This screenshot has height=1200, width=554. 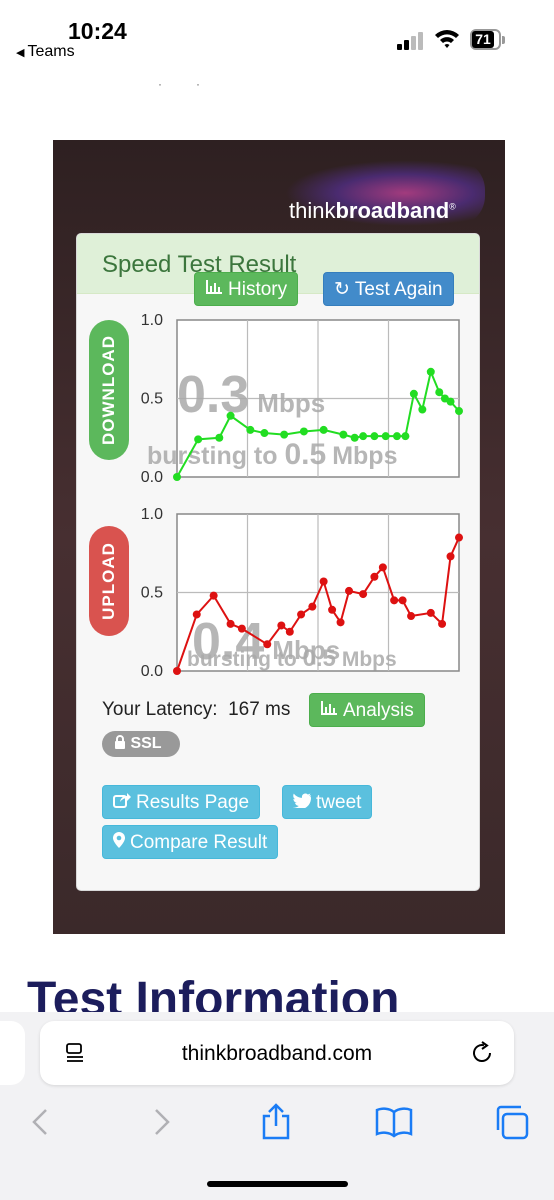 I want to click on upload-burst-unit: Mbps, so click(x=369, y=659).